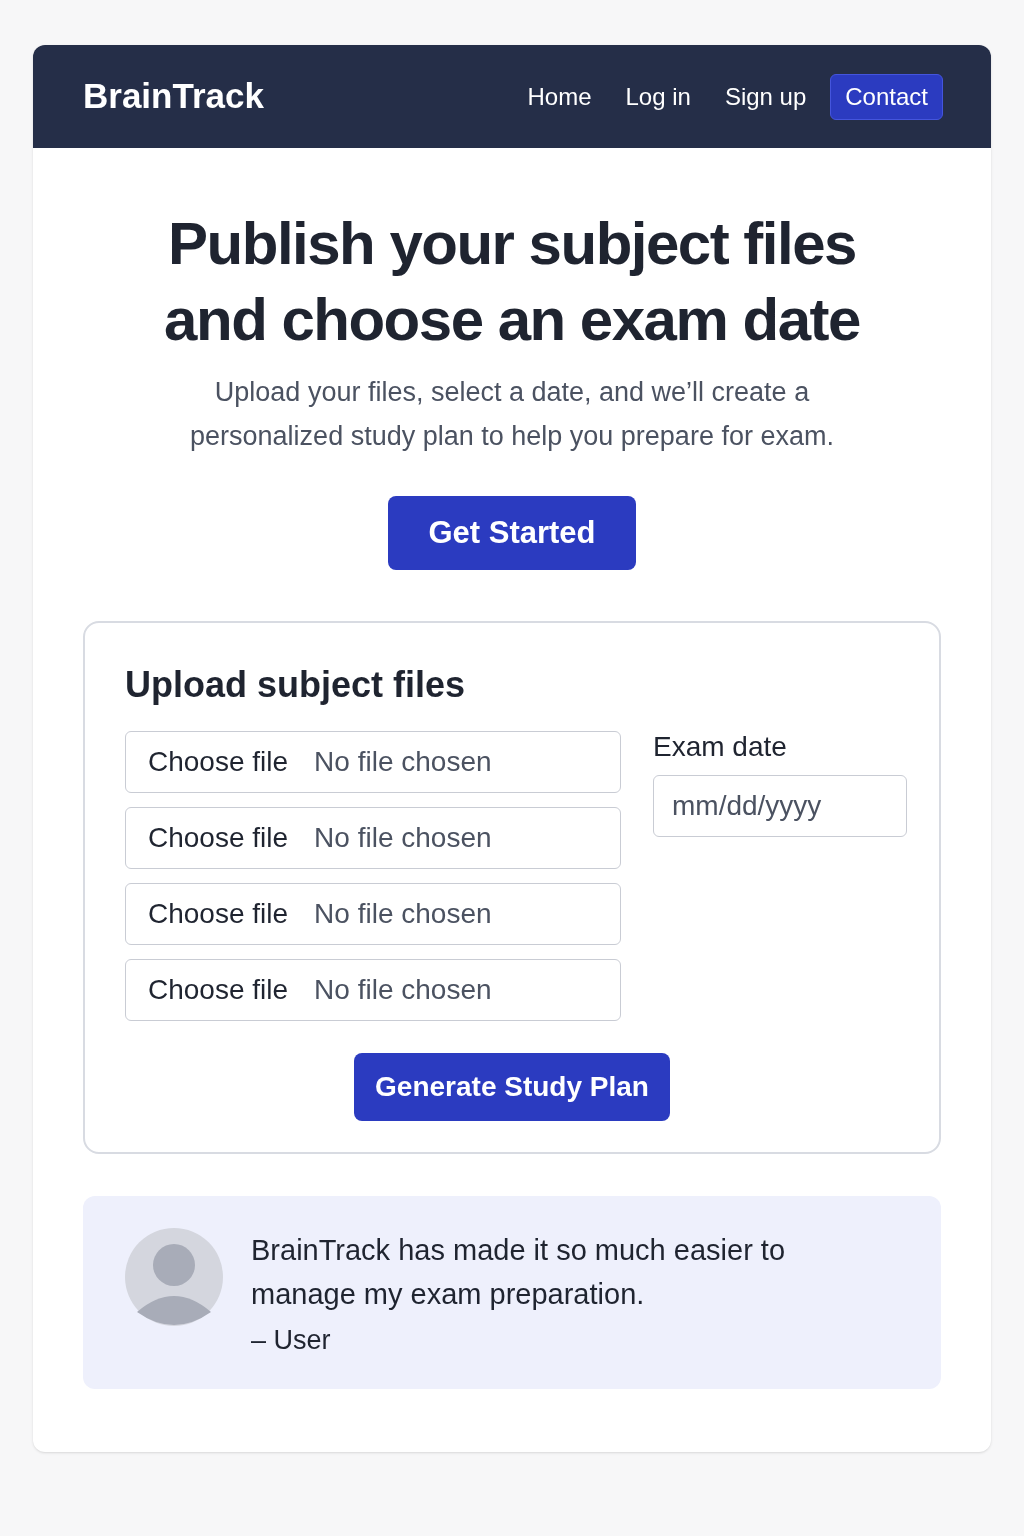 The width and height of the screenshot is (1024, 1536). I want to click on generate-plan-button: Generate Study Plan, so click(512, 1087).